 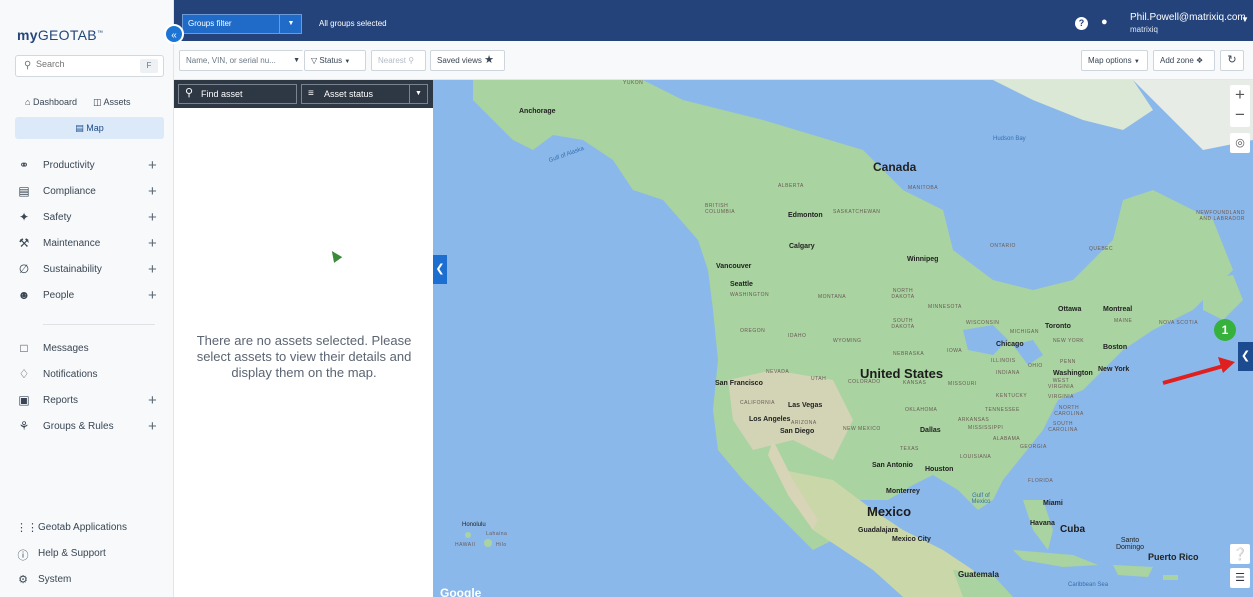 I want to click on user-org: matrixiq, so click(x=1144, y=29).